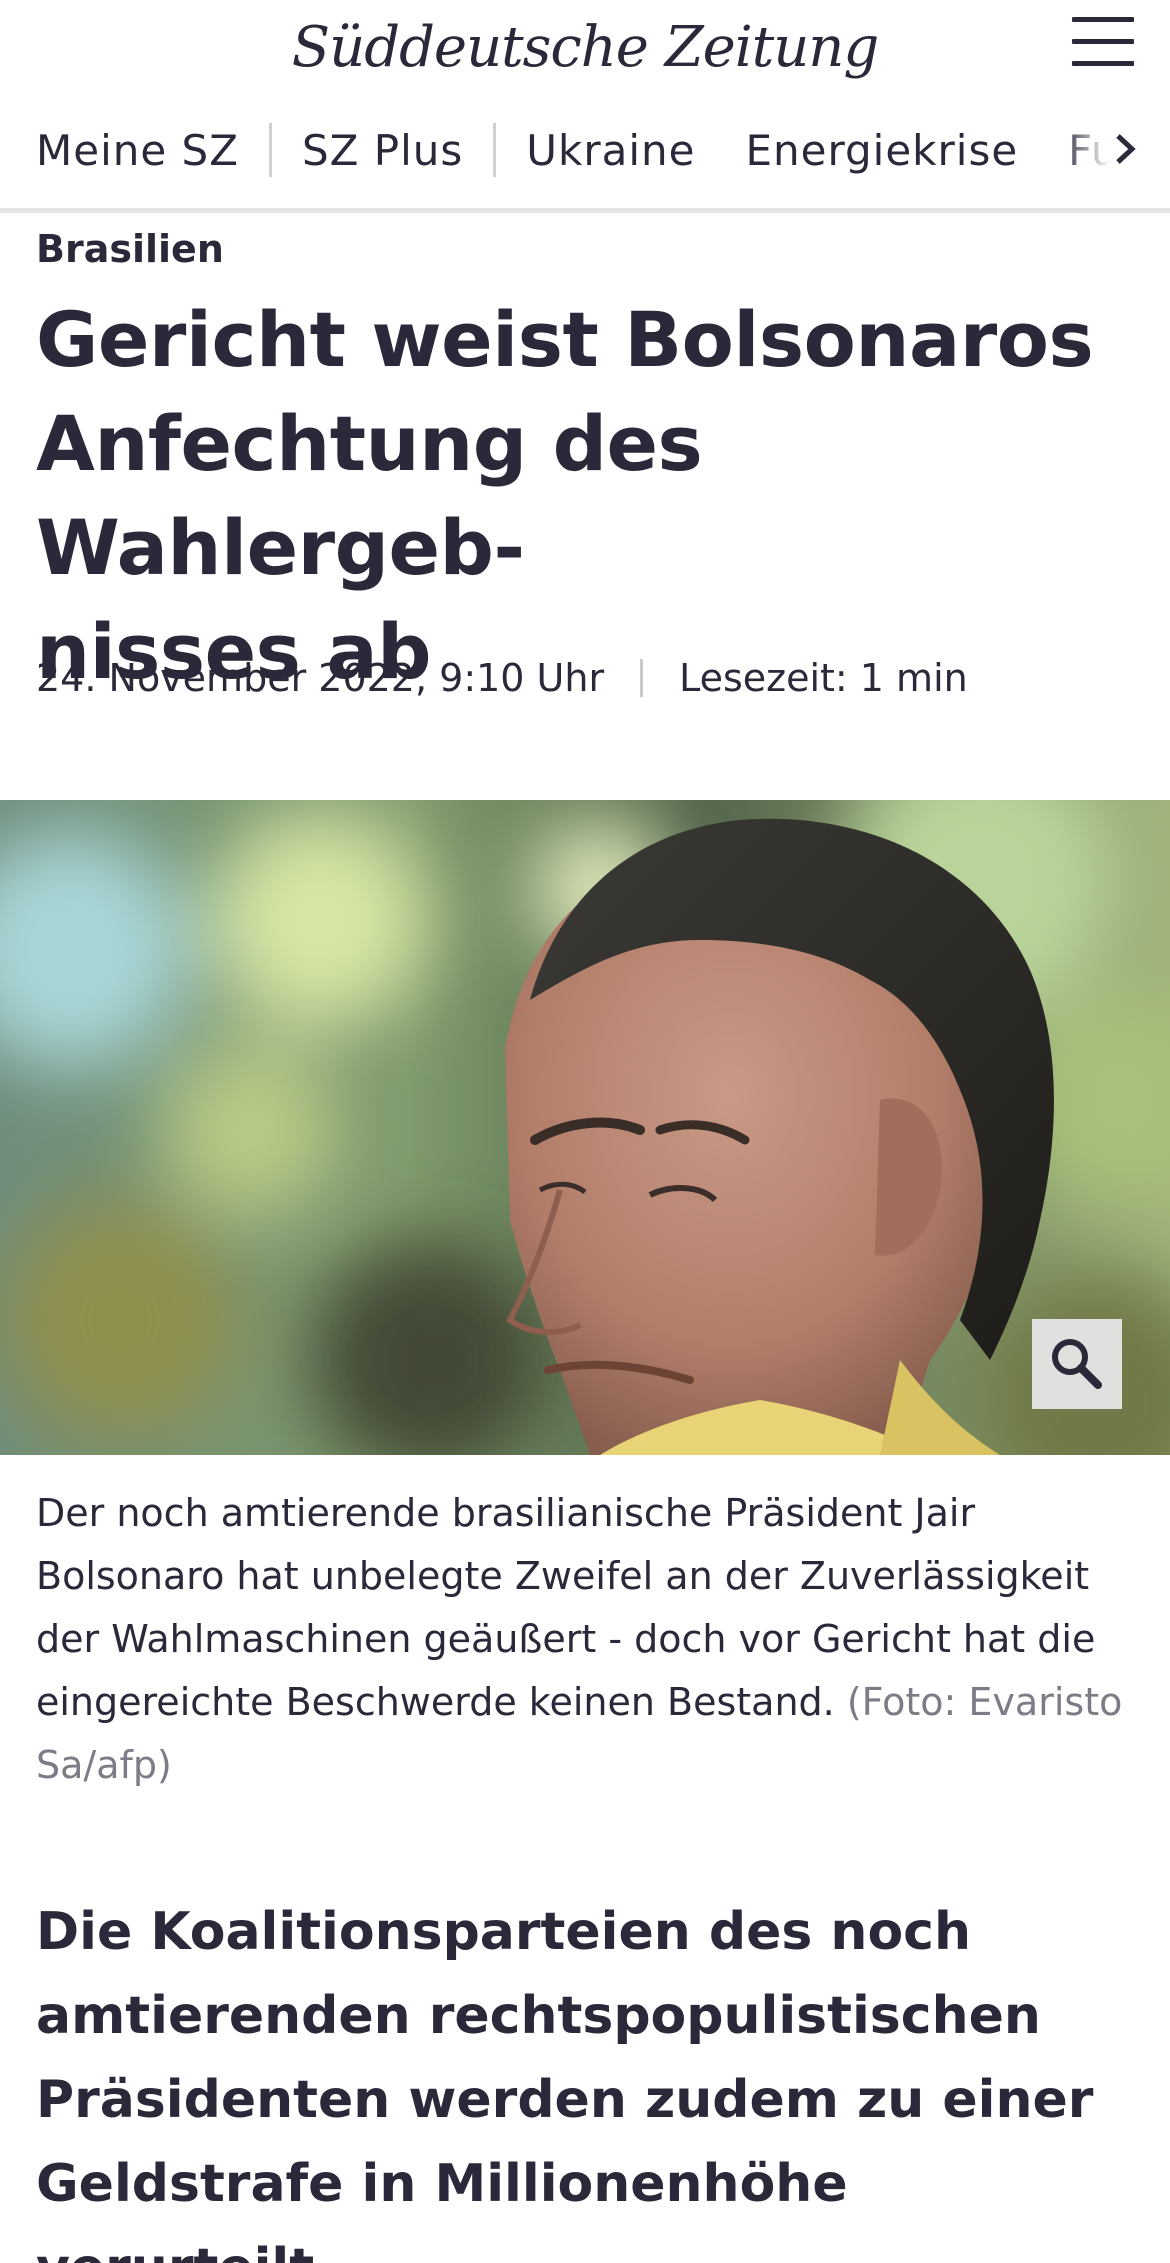  Describe the element at coordinates (137, 150) in the screenshot. I see `nav-item-meine-sz: Meine SZ` at that location.